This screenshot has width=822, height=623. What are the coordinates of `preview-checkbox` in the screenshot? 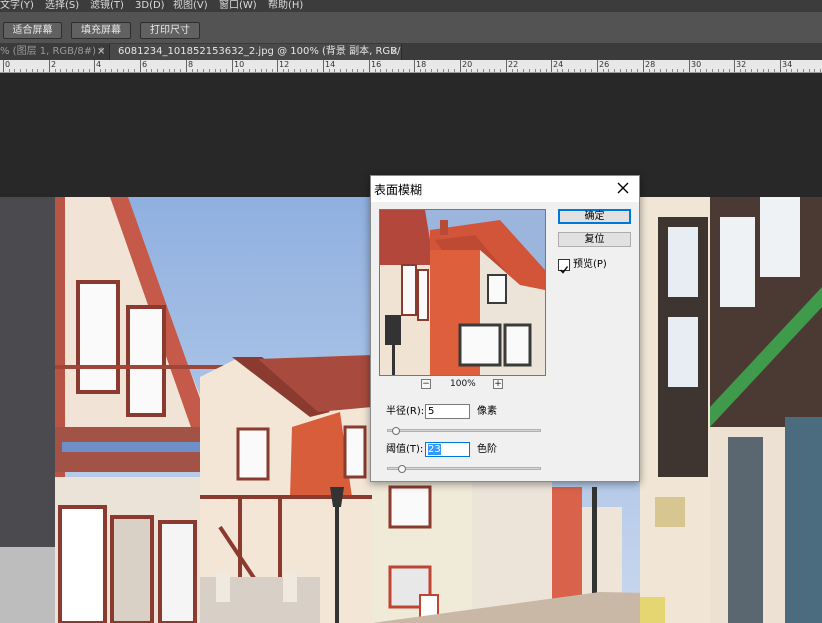 It's located at (564, 266).